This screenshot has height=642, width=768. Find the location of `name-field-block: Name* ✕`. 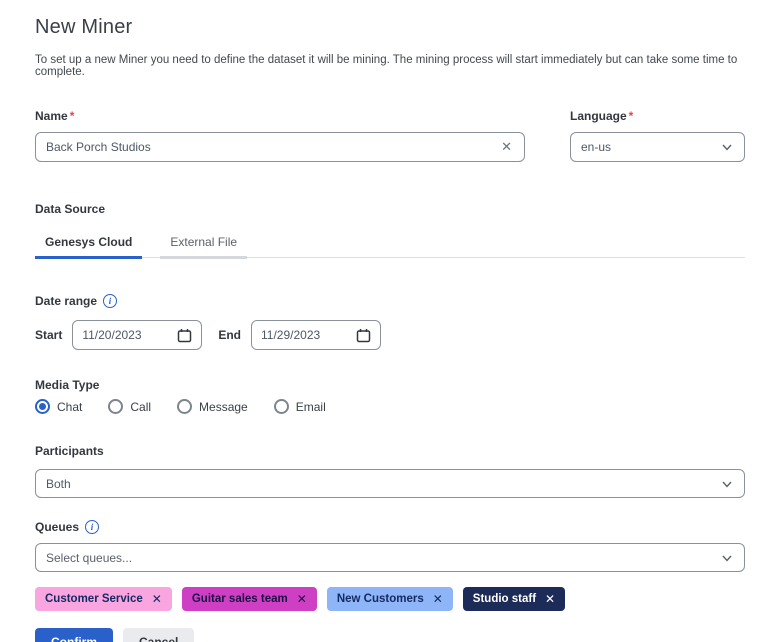

name-field-block: Name* ✕ is located at coordinates (280, 135).